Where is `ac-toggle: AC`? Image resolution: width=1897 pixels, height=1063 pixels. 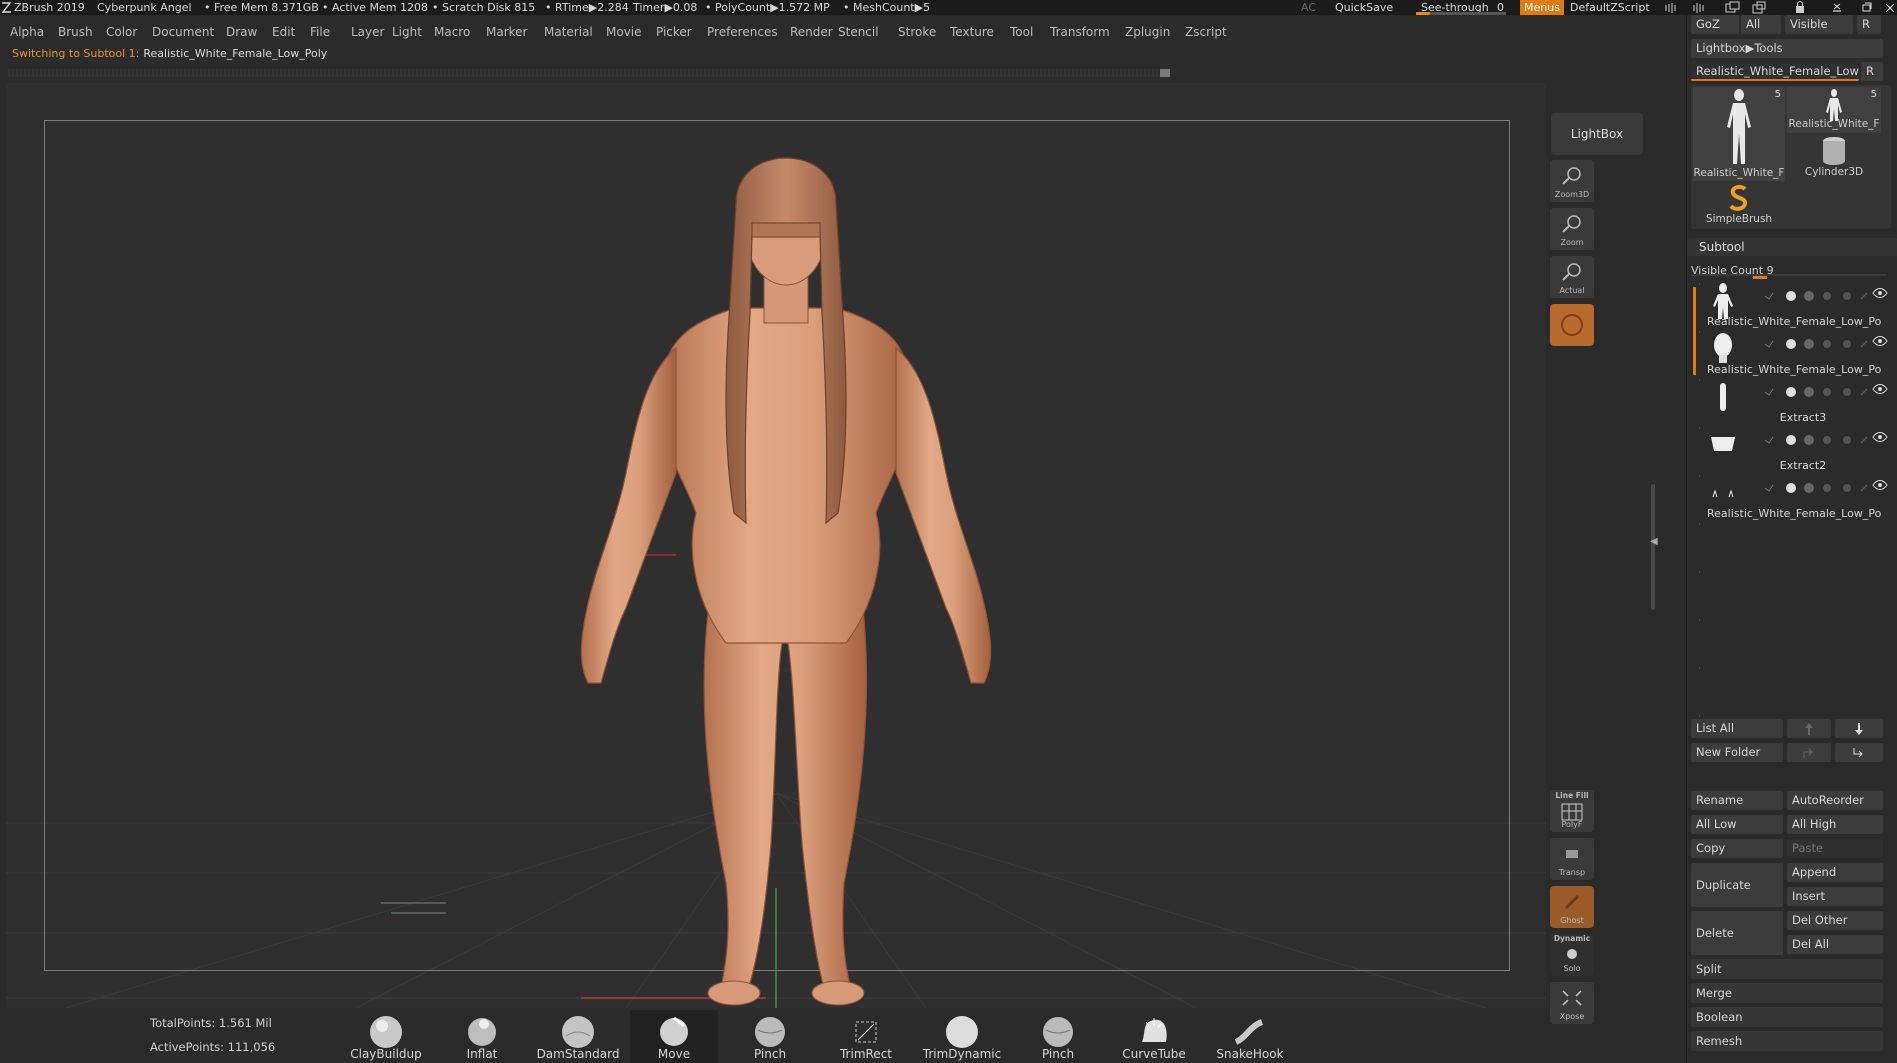 ac-toggle: AC is located at coordinates (1308, 7).